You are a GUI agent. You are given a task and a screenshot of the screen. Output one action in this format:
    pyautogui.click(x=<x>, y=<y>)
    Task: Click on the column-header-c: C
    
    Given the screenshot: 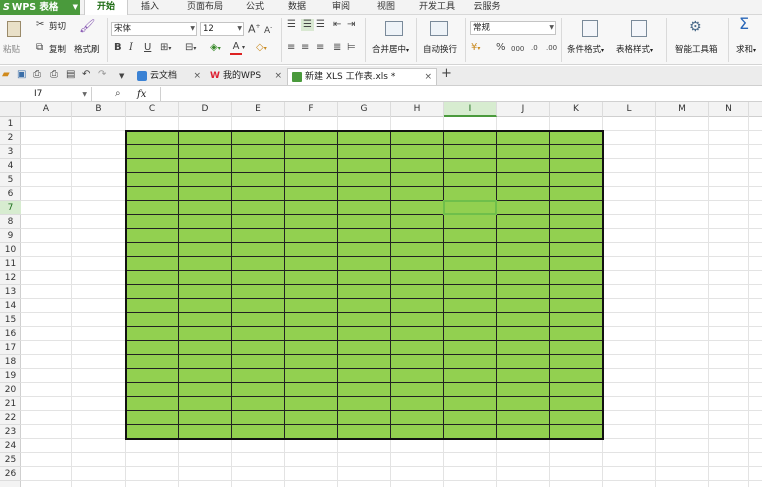 What is the action you would take?
    pyautogui.click(x=152, y=109)
    